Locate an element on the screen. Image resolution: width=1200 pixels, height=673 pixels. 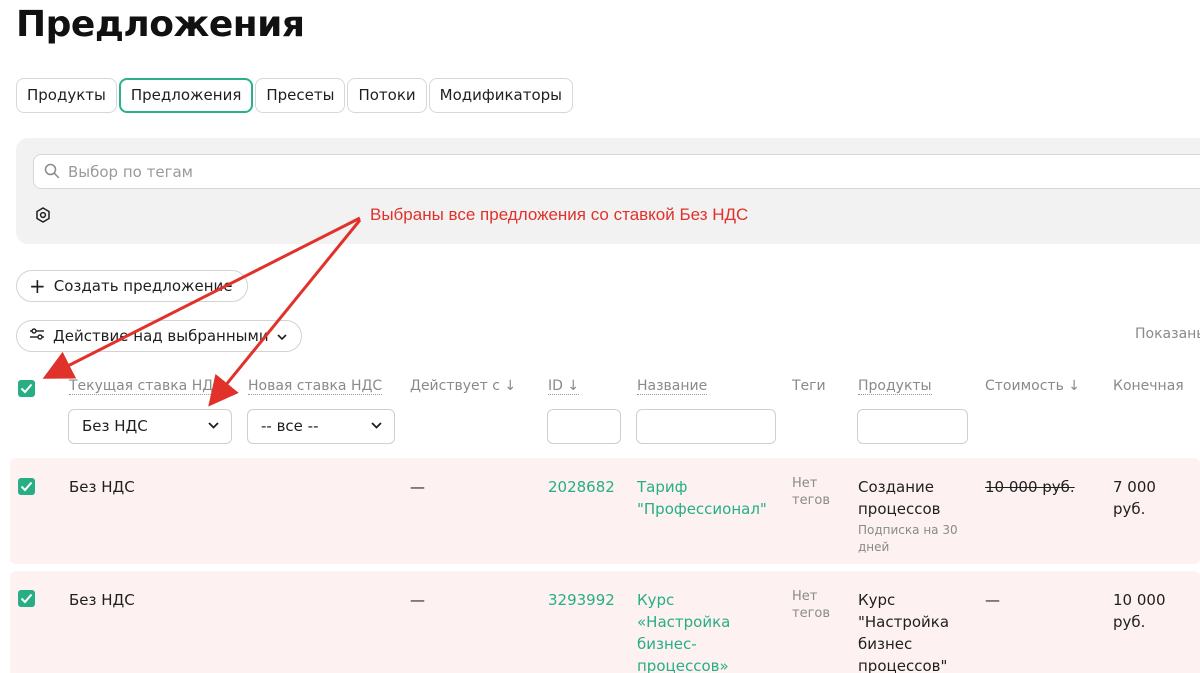
row-name-link: Тариф "Профессионал" is located at coordinates (709, 498).